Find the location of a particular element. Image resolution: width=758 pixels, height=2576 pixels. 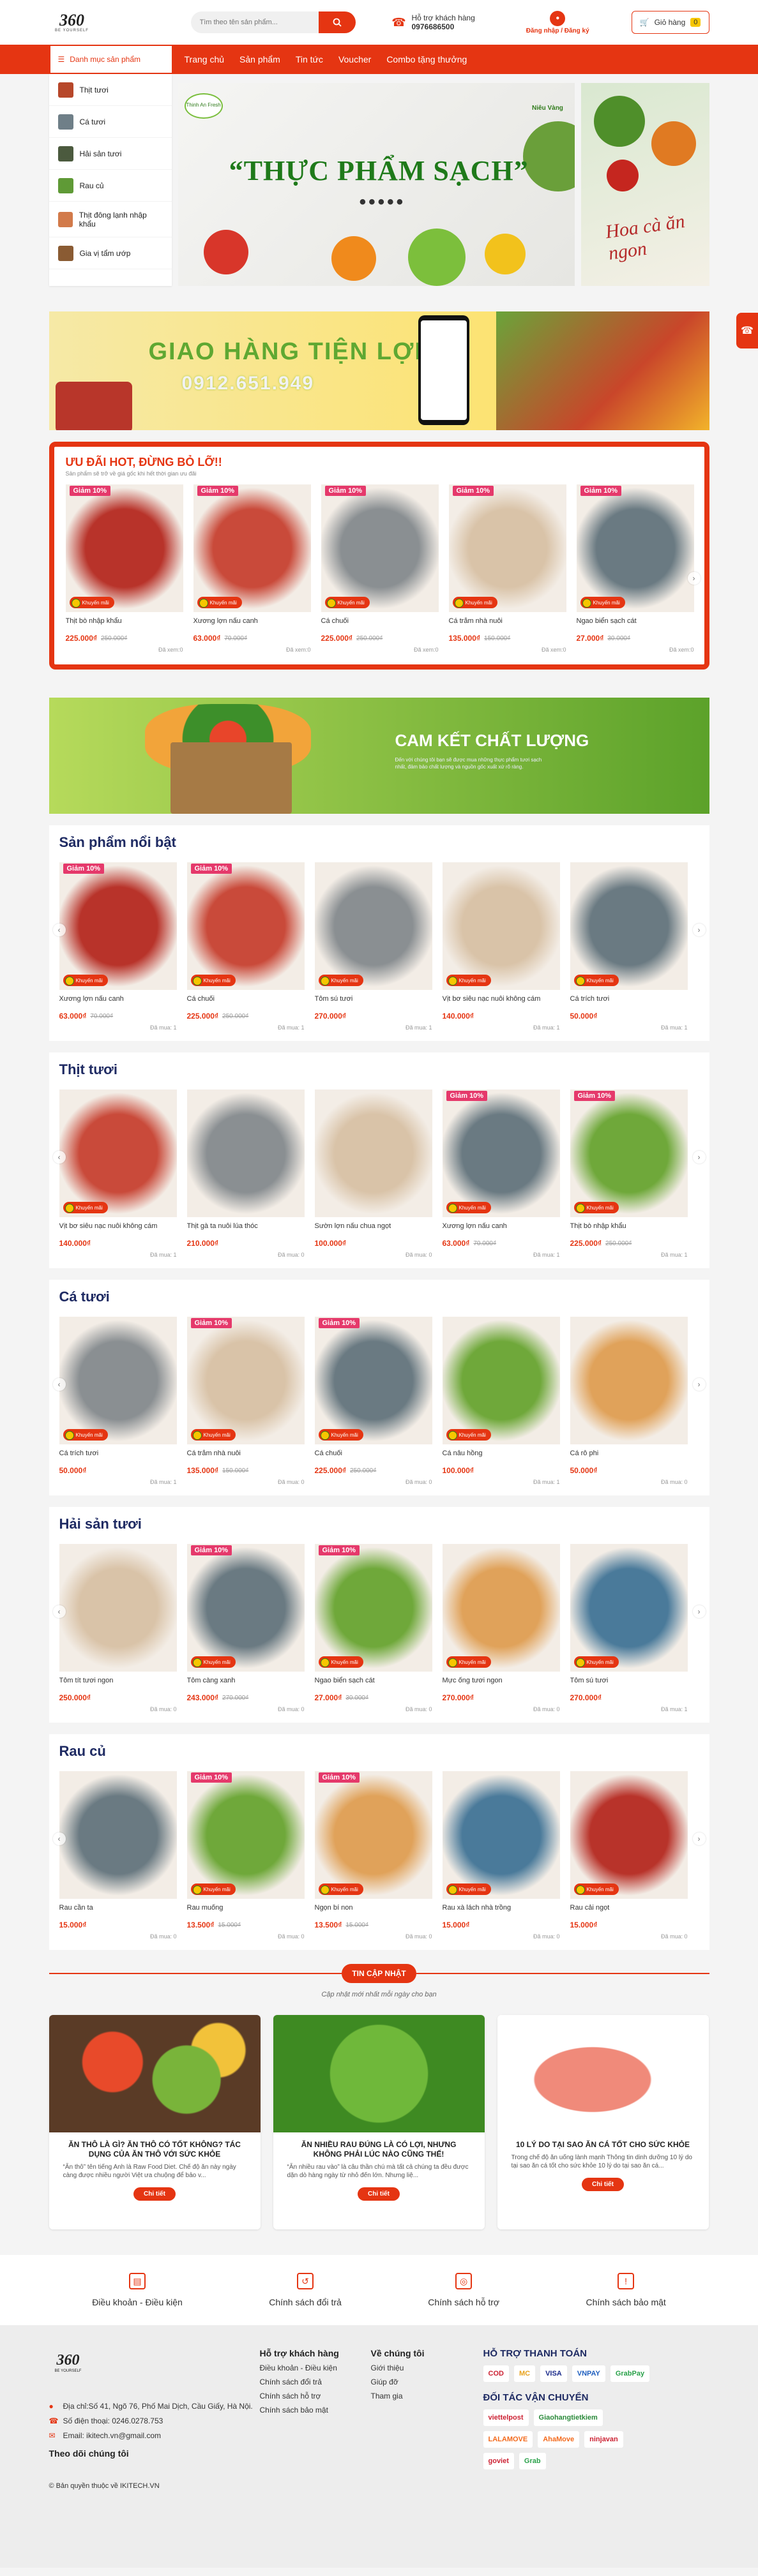

search-input is located at coordinates (254, 22).